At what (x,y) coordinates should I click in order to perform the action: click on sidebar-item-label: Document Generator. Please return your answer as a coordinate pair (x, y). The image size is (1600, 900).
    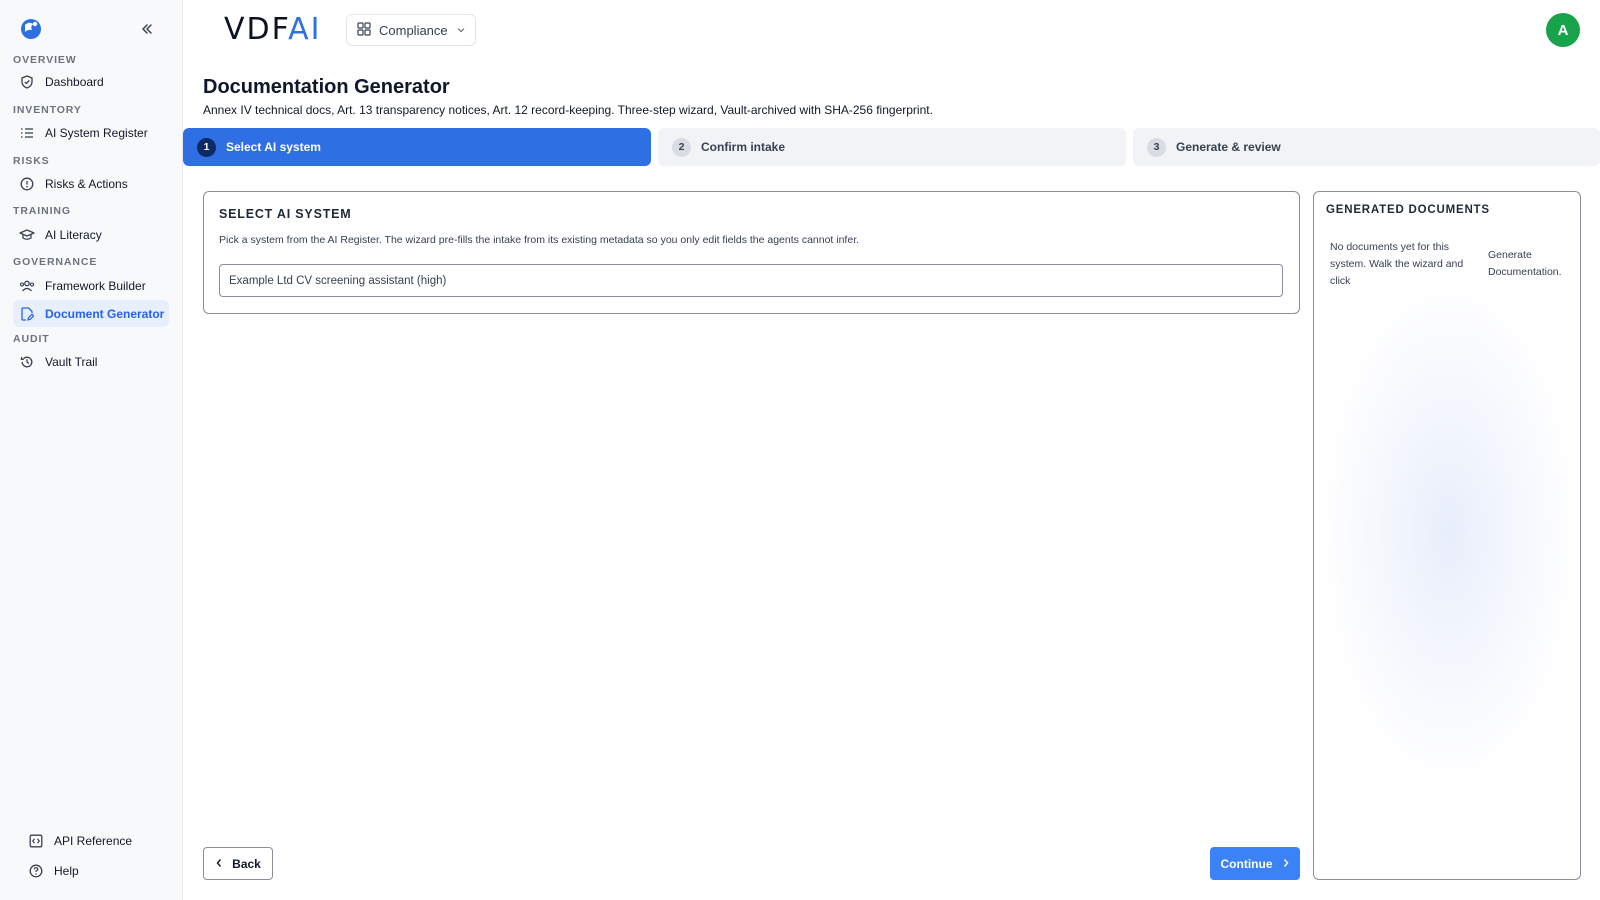
    Looking at the image, I should click on (105, 313).